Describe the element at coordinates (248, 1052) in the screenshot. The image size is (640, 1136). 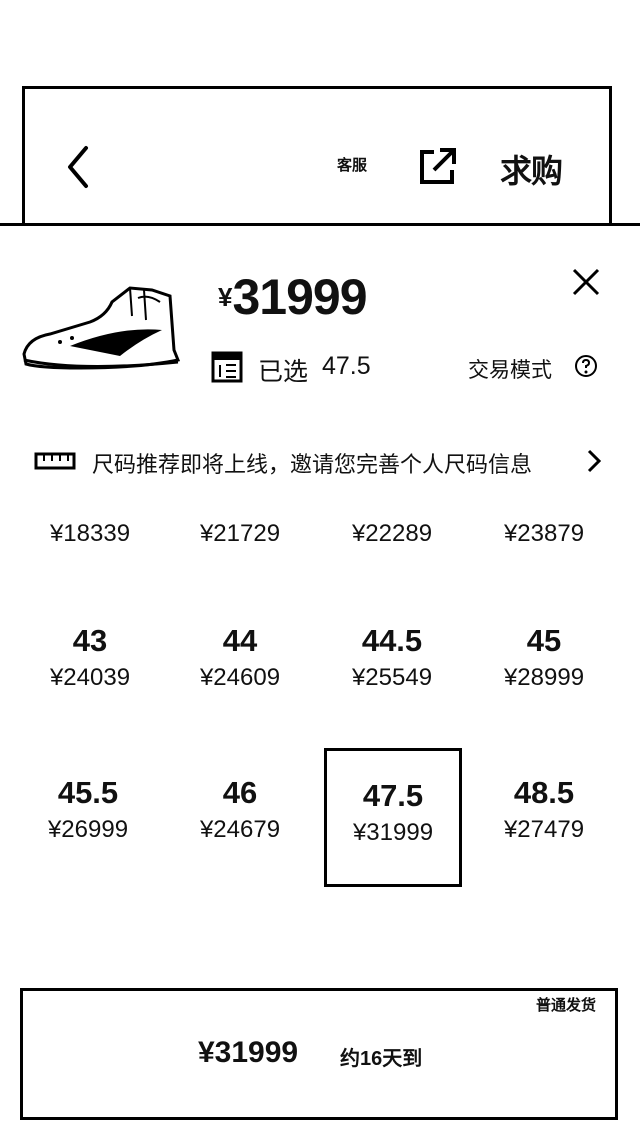
I see `buy-price: ¥31999` at that location.